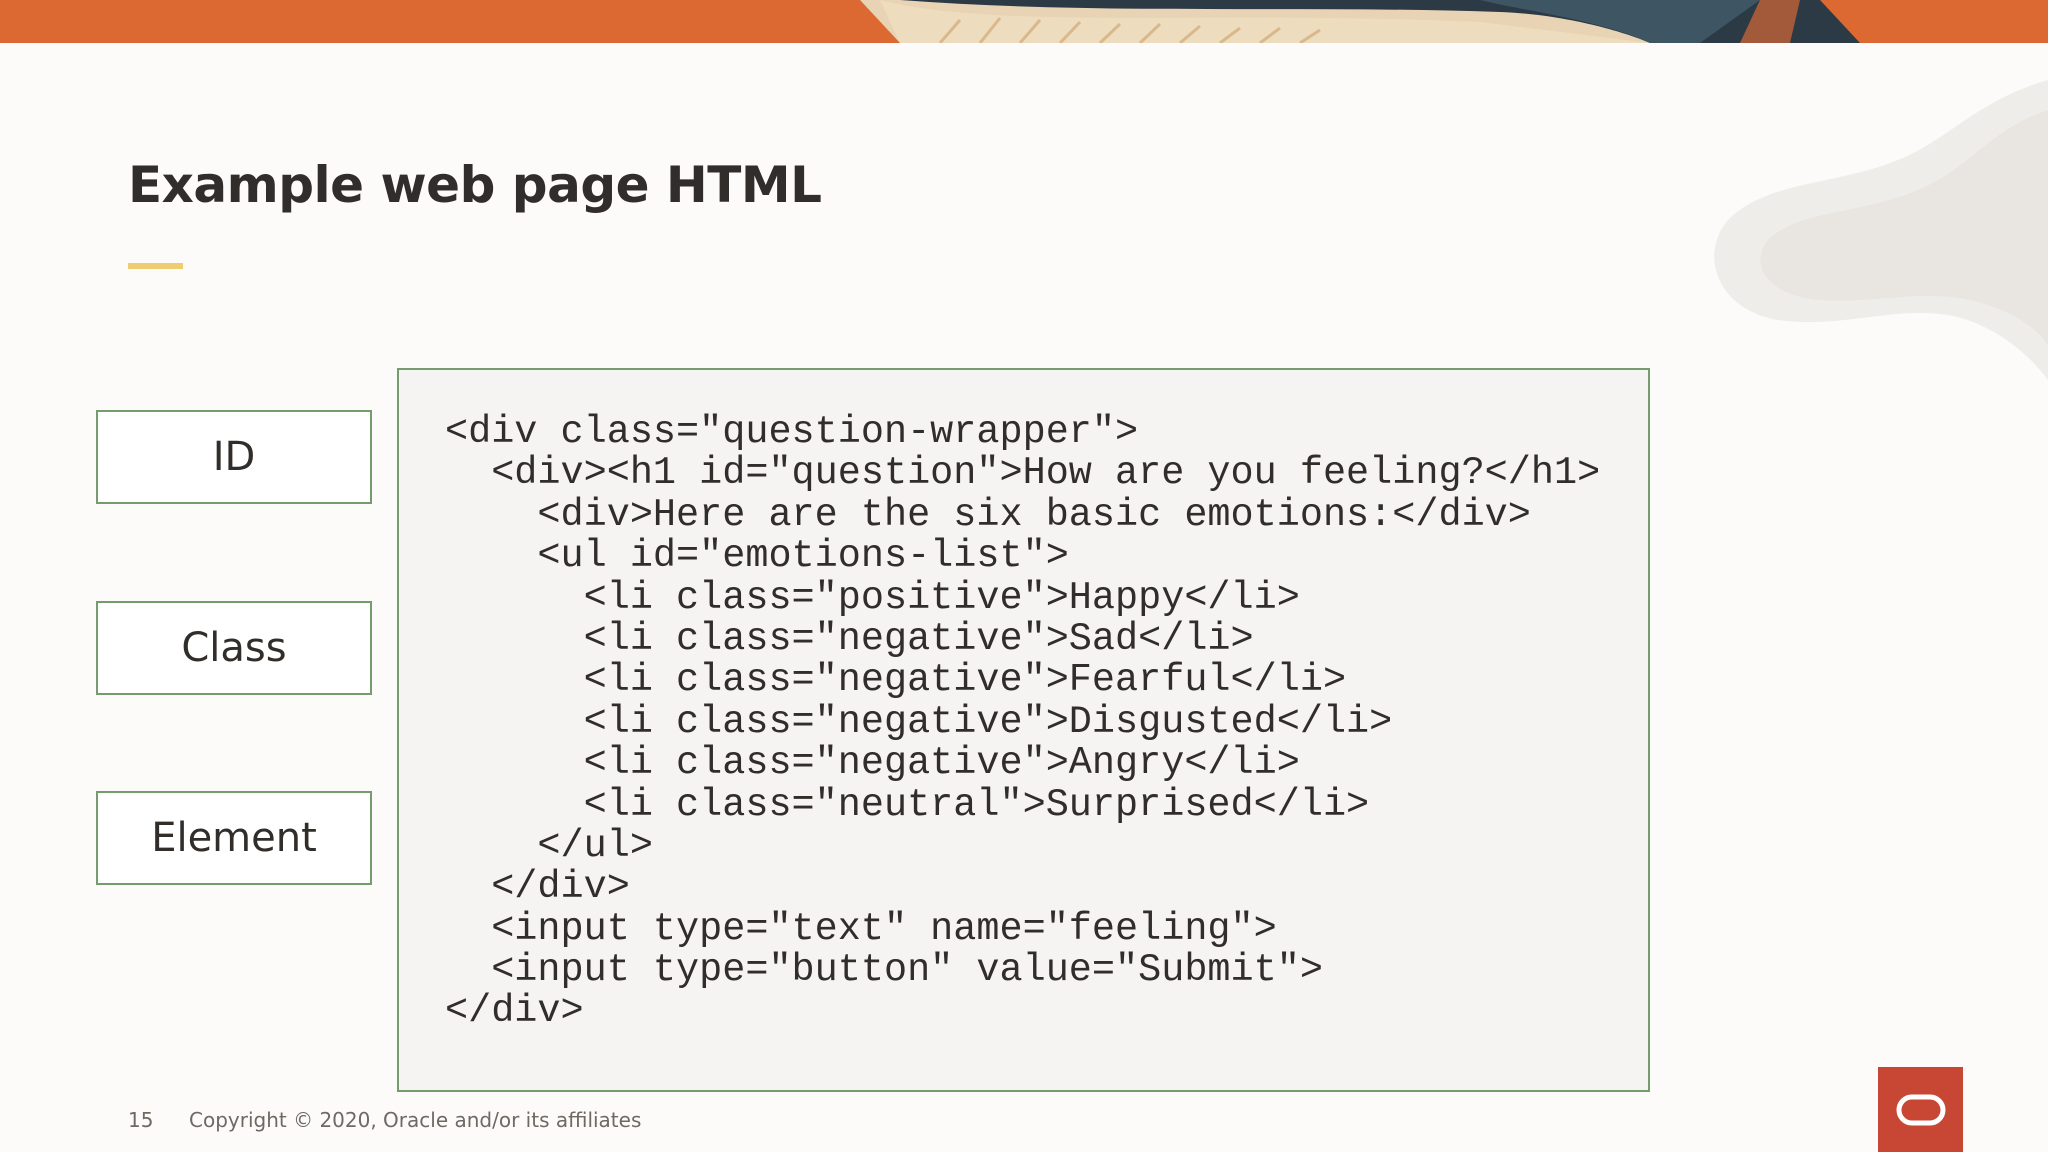 This screenshot has width=2048, height=1152. I want to click on code-line: </ul>, so click(549, 845).